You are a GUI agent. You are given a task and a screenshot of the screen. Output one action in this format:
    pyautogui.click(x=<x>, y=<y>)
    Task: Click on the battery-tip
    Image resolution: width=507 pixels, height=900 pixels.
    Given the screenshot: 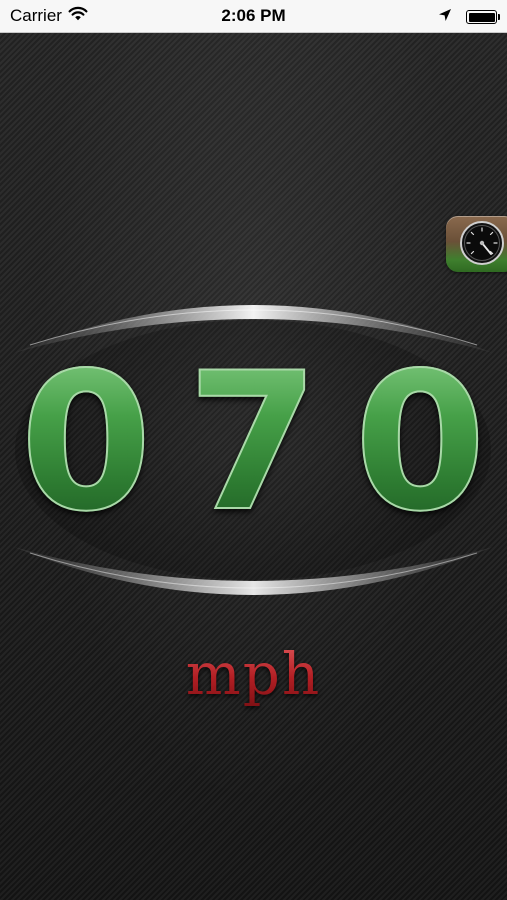 What is the action you would take?
    pyautogui.click(x=498, y=17)
    